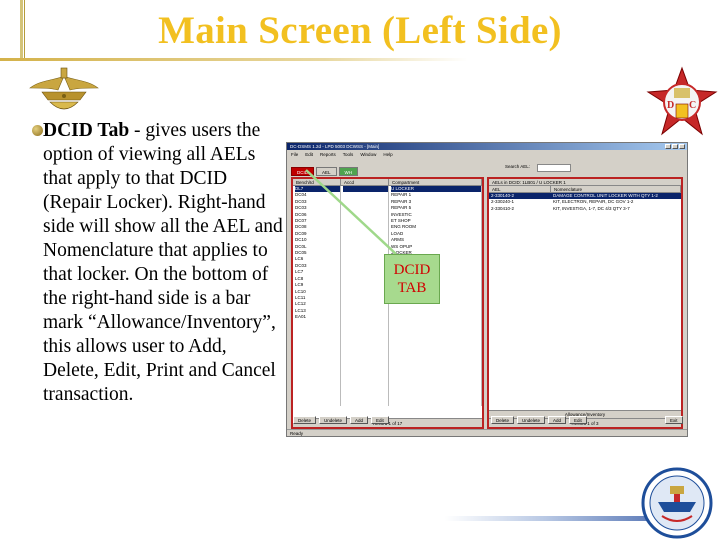 This screenshot has height=540, width=720. What do you see at coordinates (435, 182) in the screenshot?
I see `column-header: Compartment` at bounding box center [435, 182].